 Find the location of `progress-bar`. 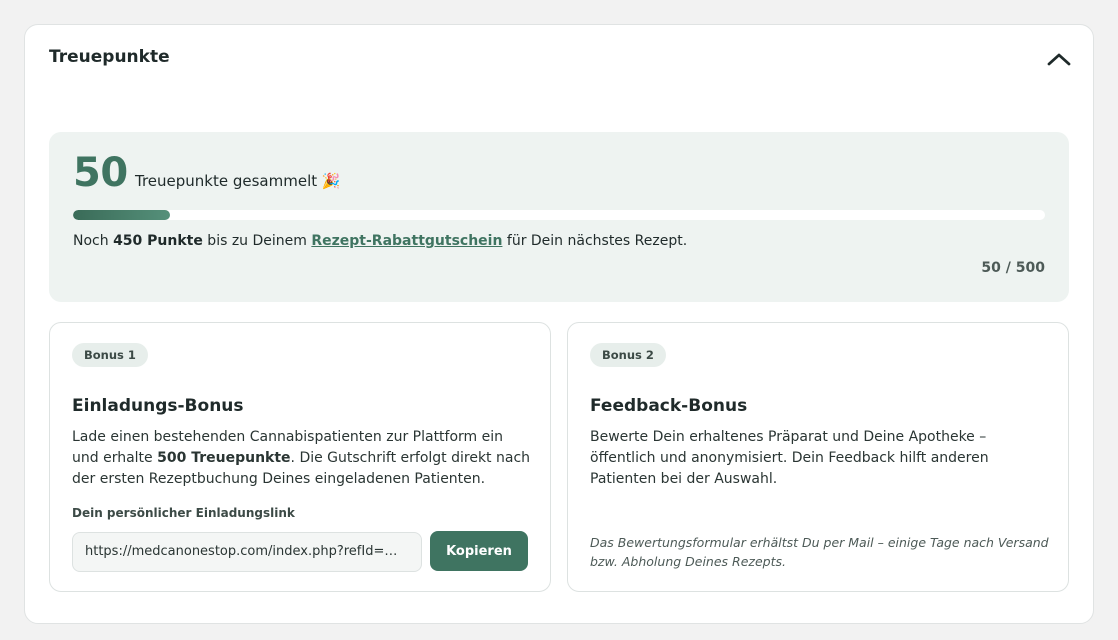

progress-bar is located at coordinates (559, 215).